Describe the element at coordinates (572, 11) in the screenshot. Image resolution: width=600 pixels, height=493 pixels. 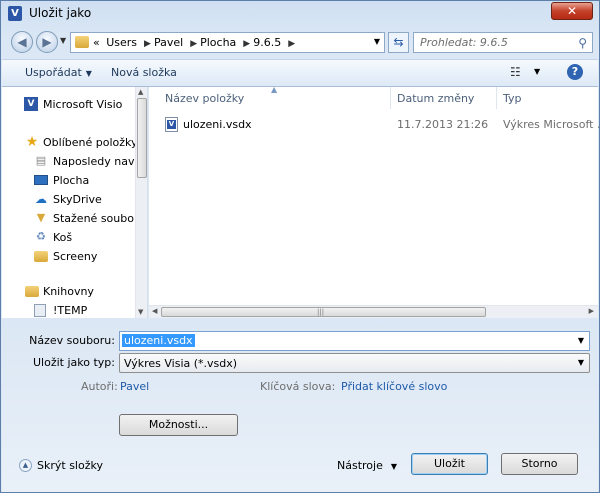
I see `close-button: ✕` at that location.